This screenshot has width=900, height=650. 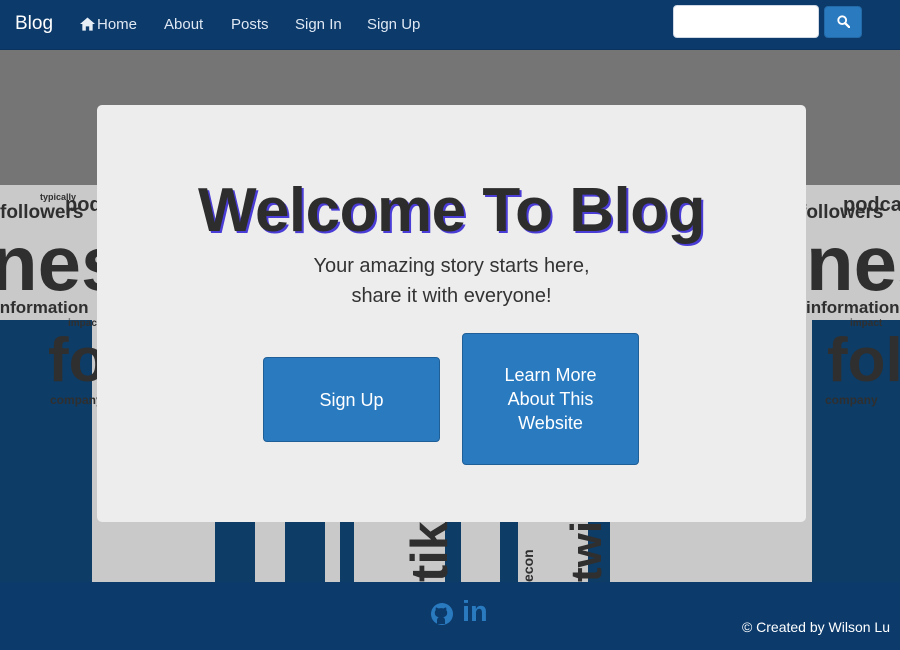 What do you see at coordinates (815, 627) in the screenshot?
I see `copyright-text: © Created by Wilson Lu` at bounding box center [815, 627].